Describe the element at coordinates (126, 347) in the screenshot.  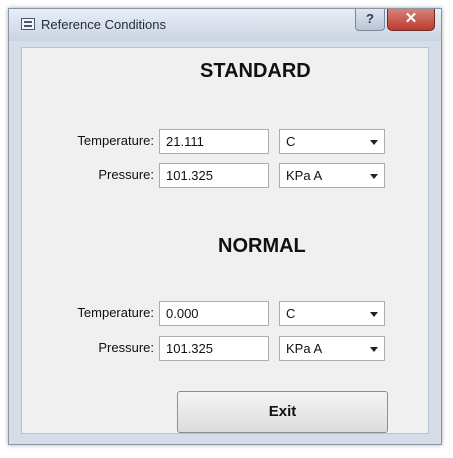
I see `normal-pressure-label: Pressure:` at that location.